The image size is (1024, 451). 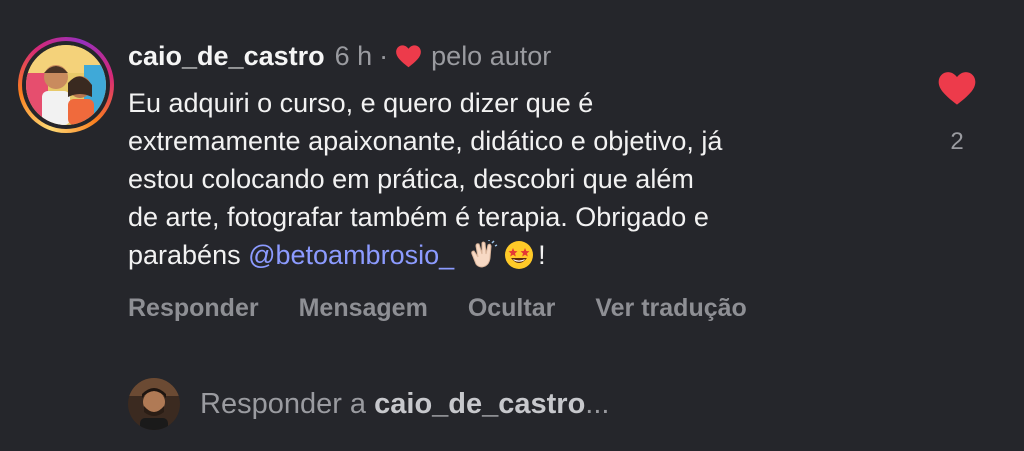 What do you see at coordinates (188, 255) in the screenshot?
I see `comment-line-prefix: parabéns` at bounding box center [188, 255].